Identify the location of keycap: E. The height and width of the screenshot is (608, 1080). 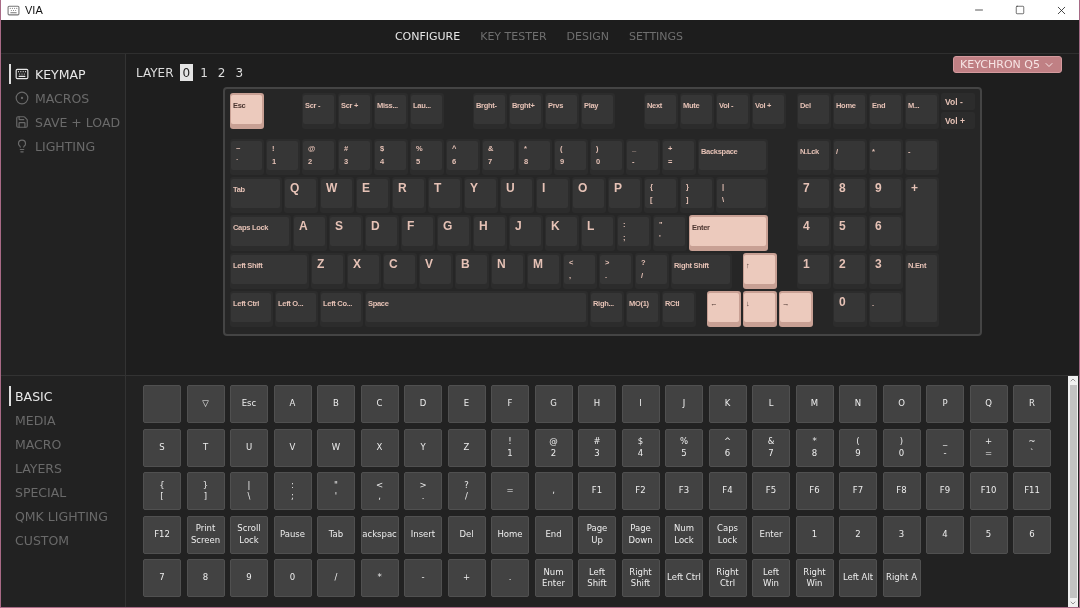
(373, 195).